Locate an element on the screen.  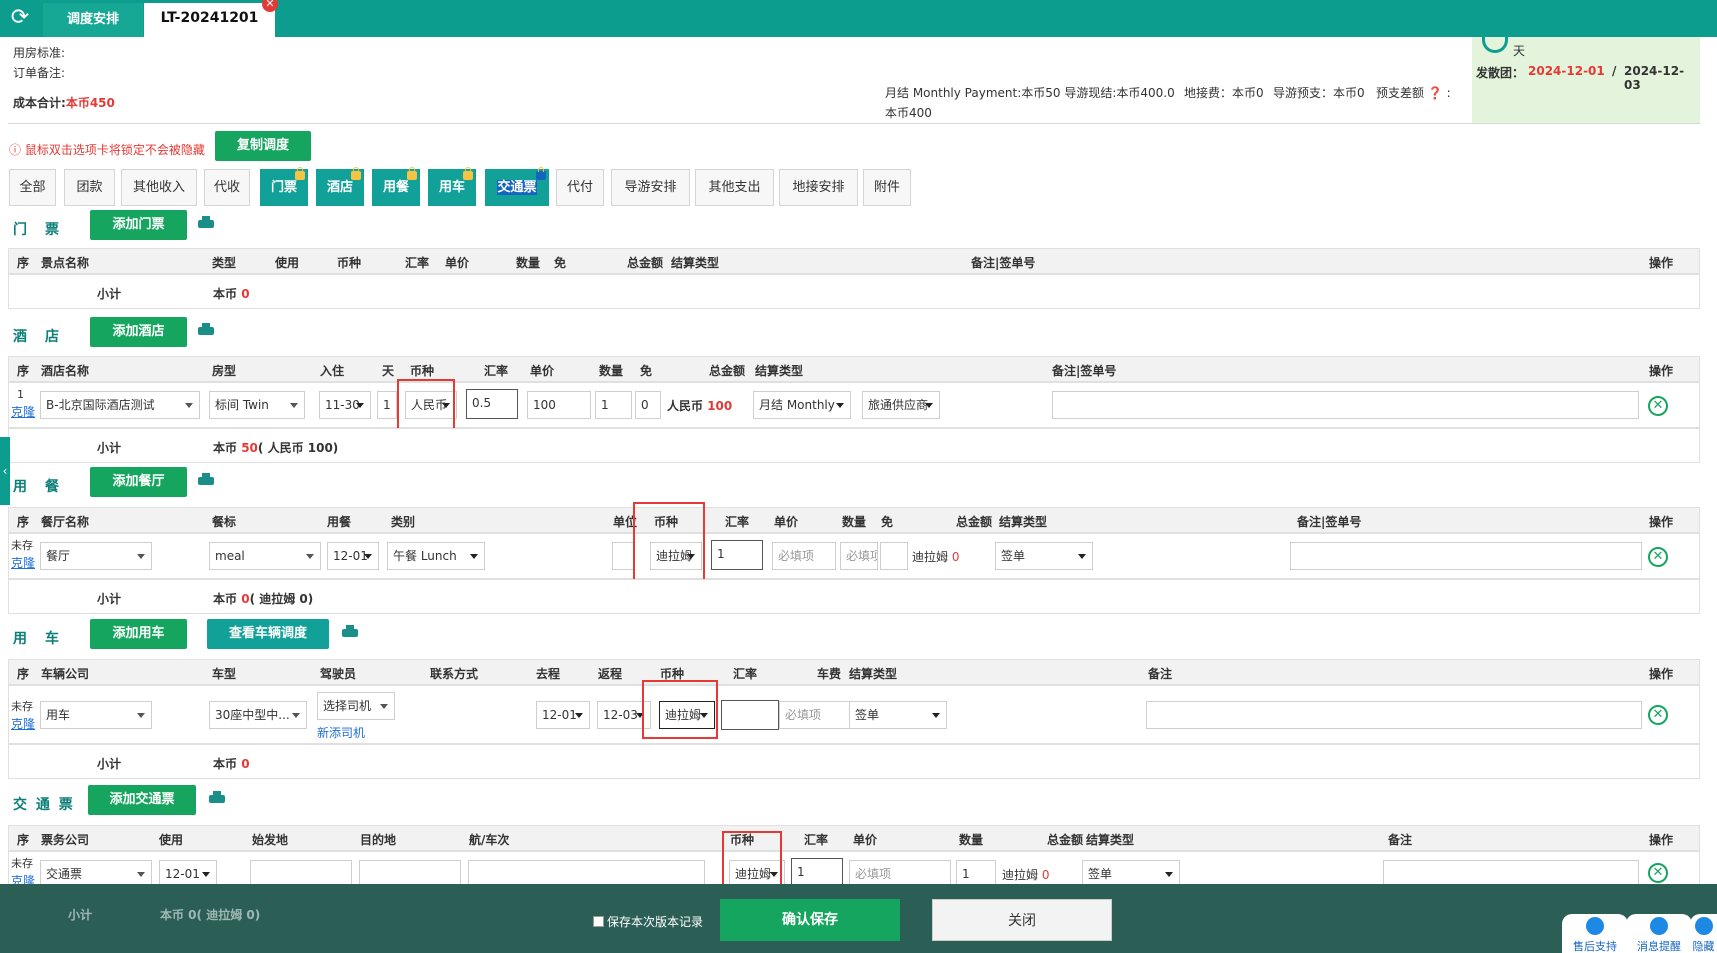
column-header: 备注|签单号 is located at coordinates (1084, 371).